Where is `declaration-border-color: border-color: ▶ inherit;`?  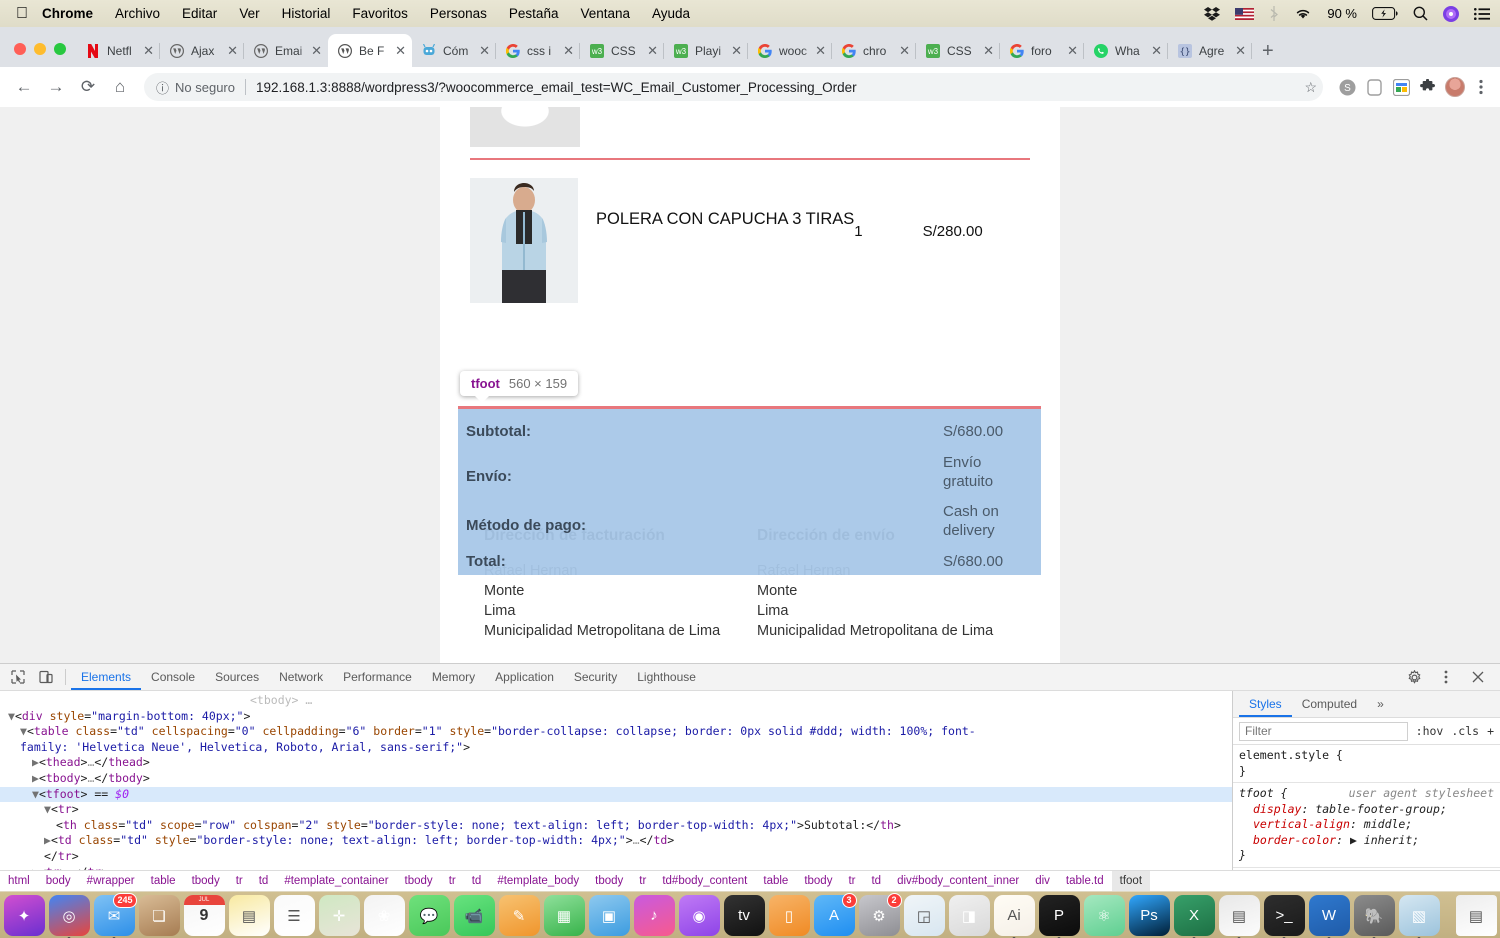
declaration-border-color: border-color: ▶ inherit; is located at coordinates (1366, 841).